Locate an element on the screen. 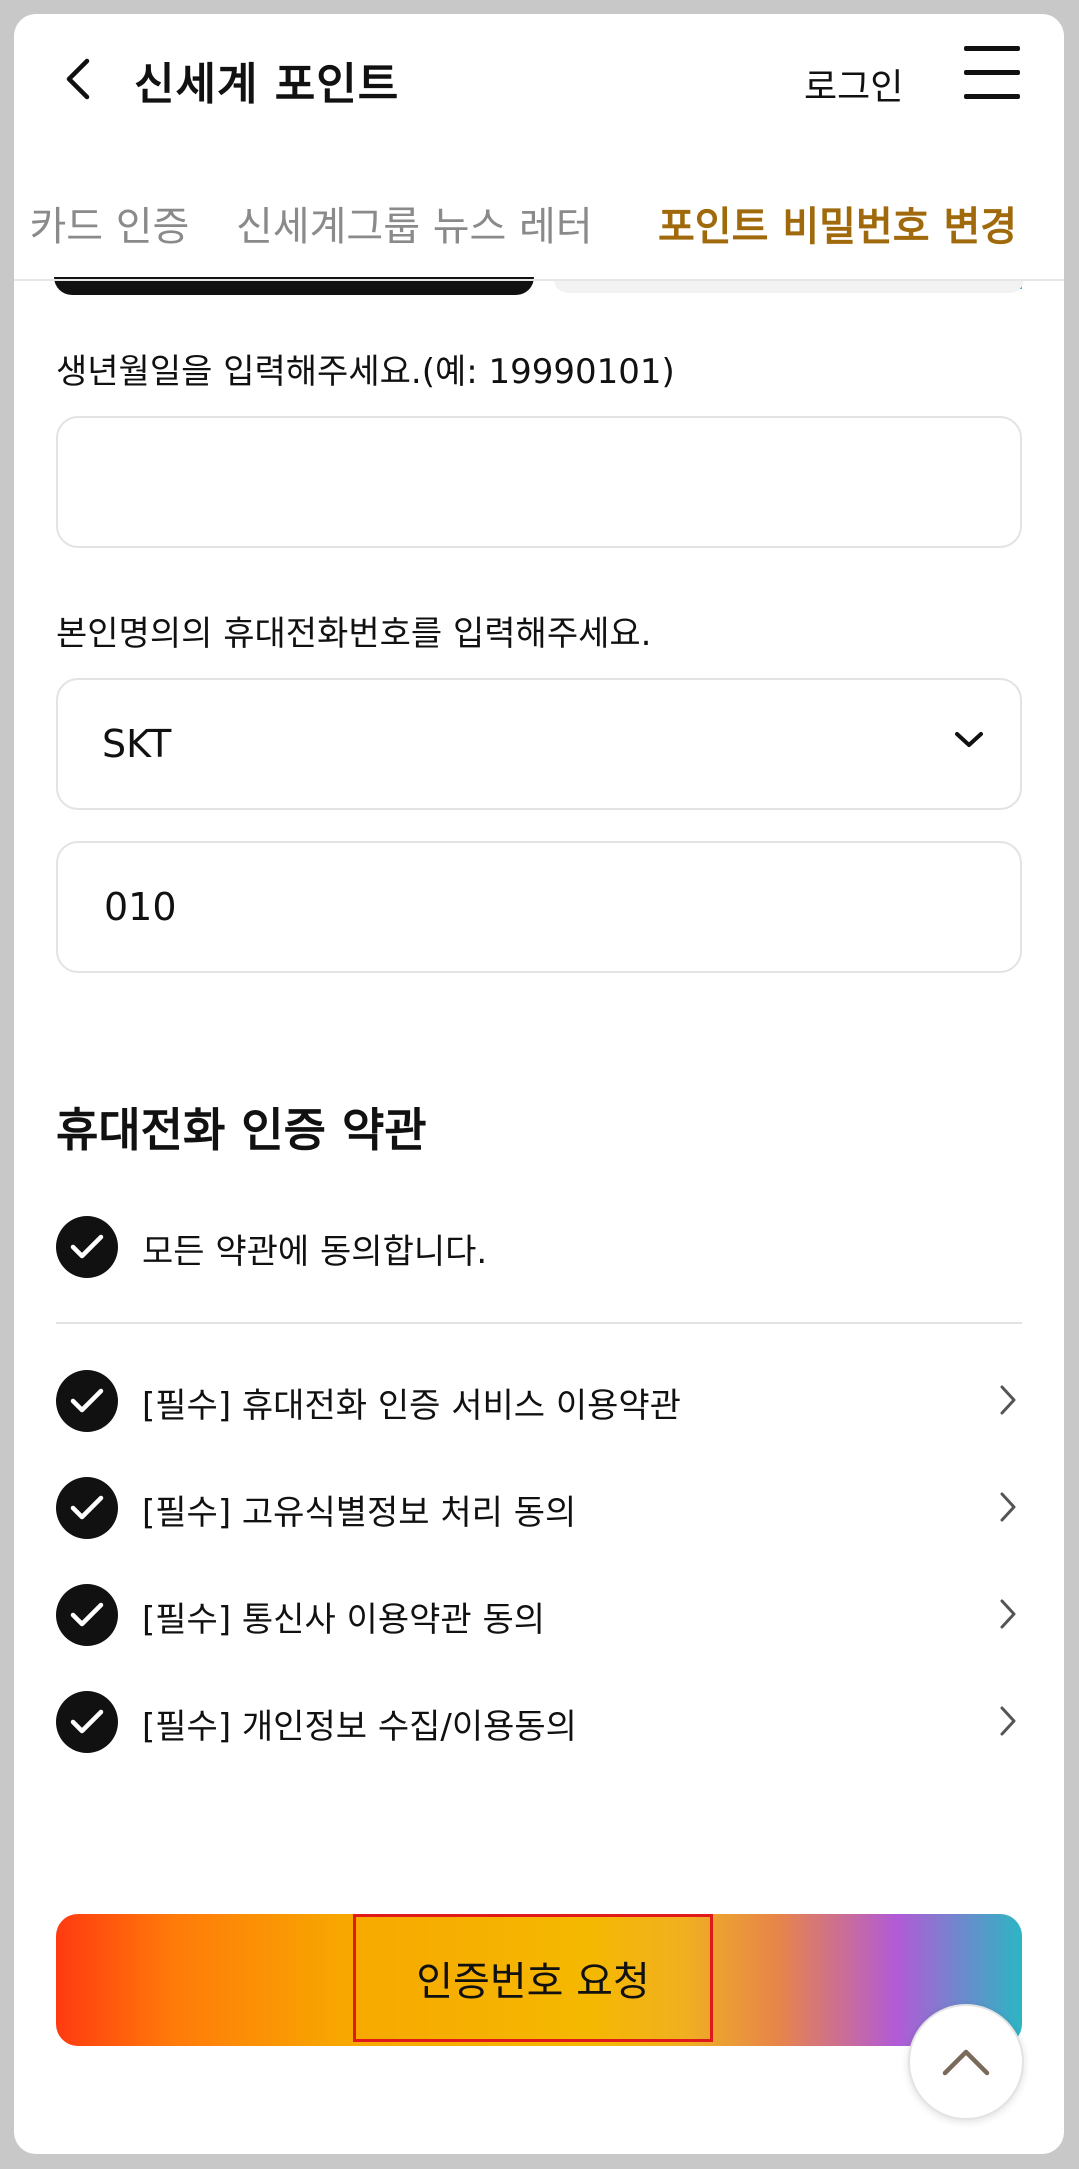  carrier-select: SKT is located at coordinates (539, 744).